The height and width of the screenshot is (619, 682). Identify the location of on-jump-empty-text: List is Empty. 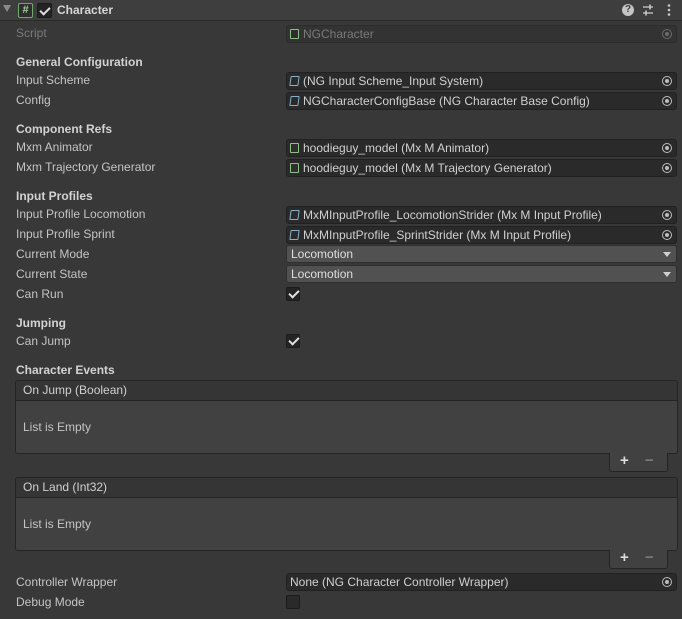
(346, 427).